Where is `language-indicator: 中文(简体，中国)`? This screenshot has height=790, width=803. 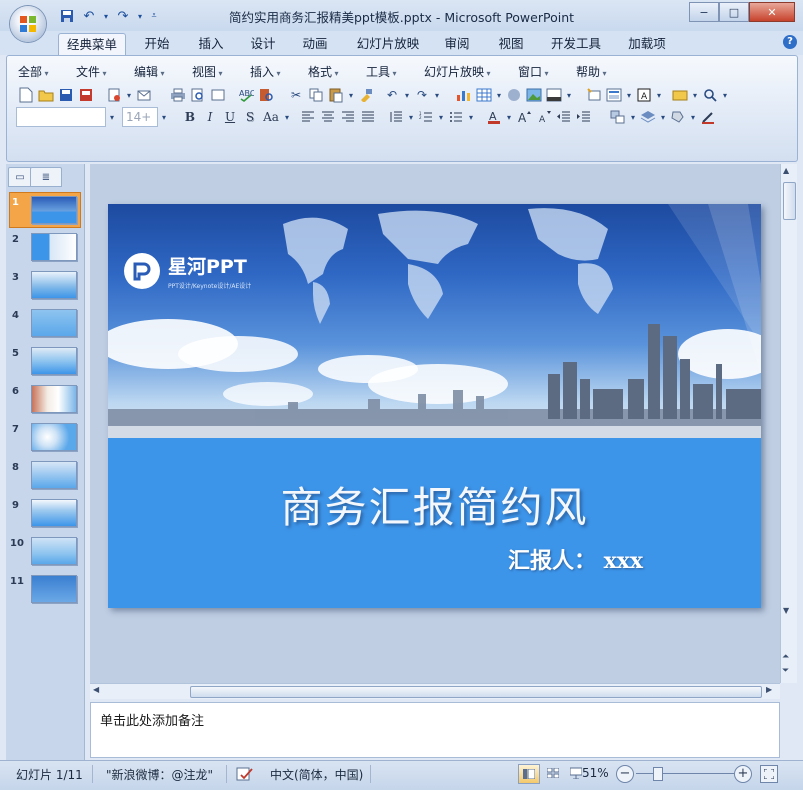 language-indicator: 中文(简体，中国) is located at coordinates (316, 774).